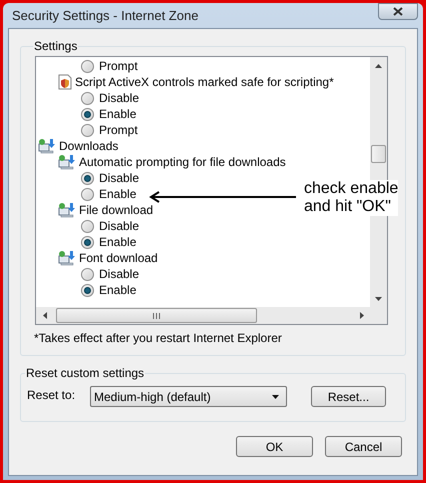 This screenshot has width=426, height=483. Describe the element at coordinates (85, 373) in the screenshot. I see `group-label: Reset custom settings` at that location.